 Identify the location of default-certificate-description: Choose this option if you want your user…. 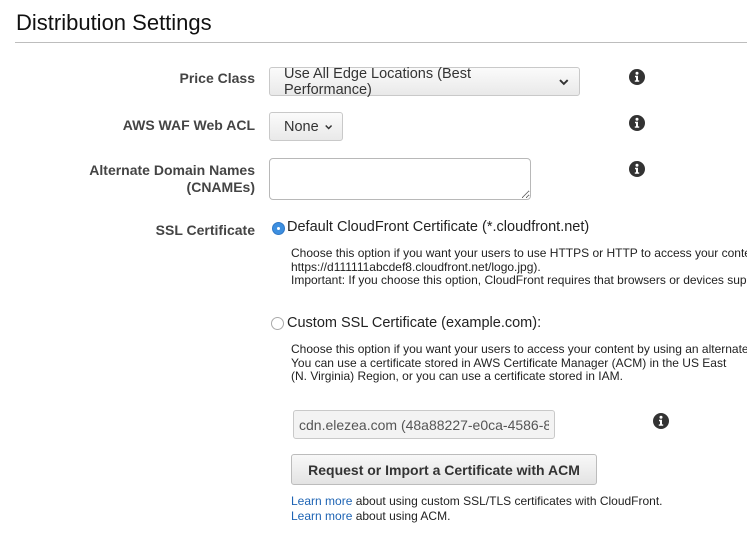
(519, 267).